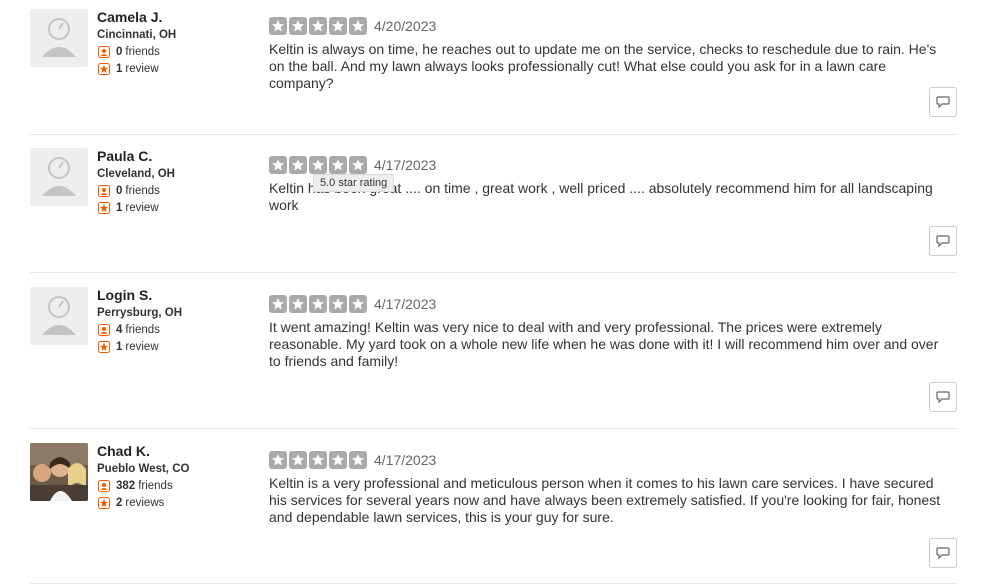 The width and height of the screenshot is (1000, 588). What do you see at coordinates (119, 503) in the screenshot?
I see `reviews-number: 2` at bounding box center [119, 503].